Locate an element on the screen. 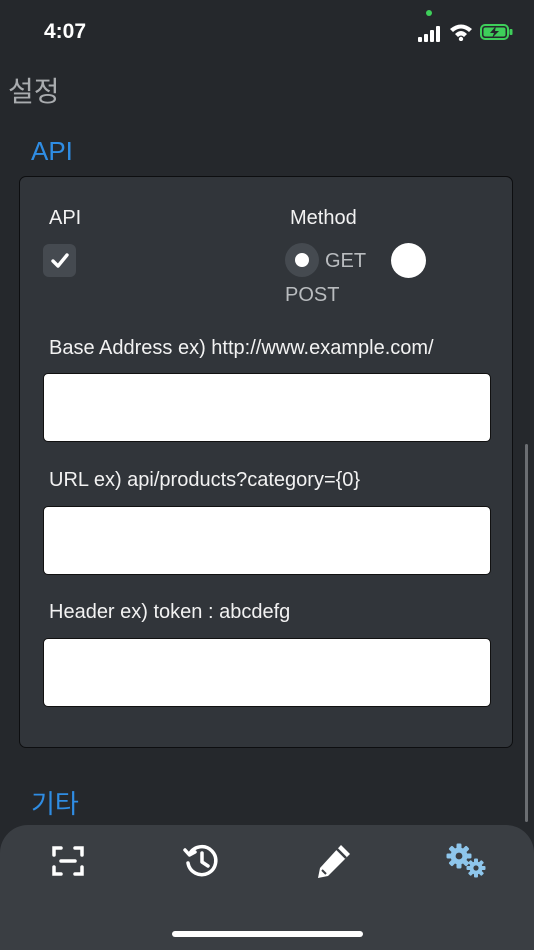 The height and width of the screenshot is (950, 534). status-bar: 4:07 is located at coordinates (267, 30).